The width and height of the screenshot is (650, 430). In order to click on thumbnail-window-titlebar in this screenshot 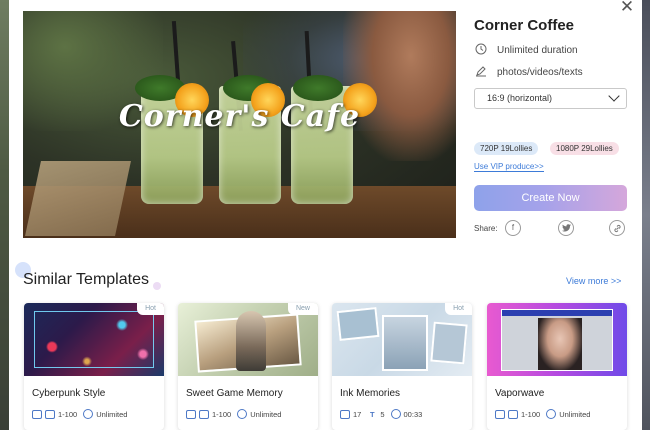, I will do `click(557, 313)`.